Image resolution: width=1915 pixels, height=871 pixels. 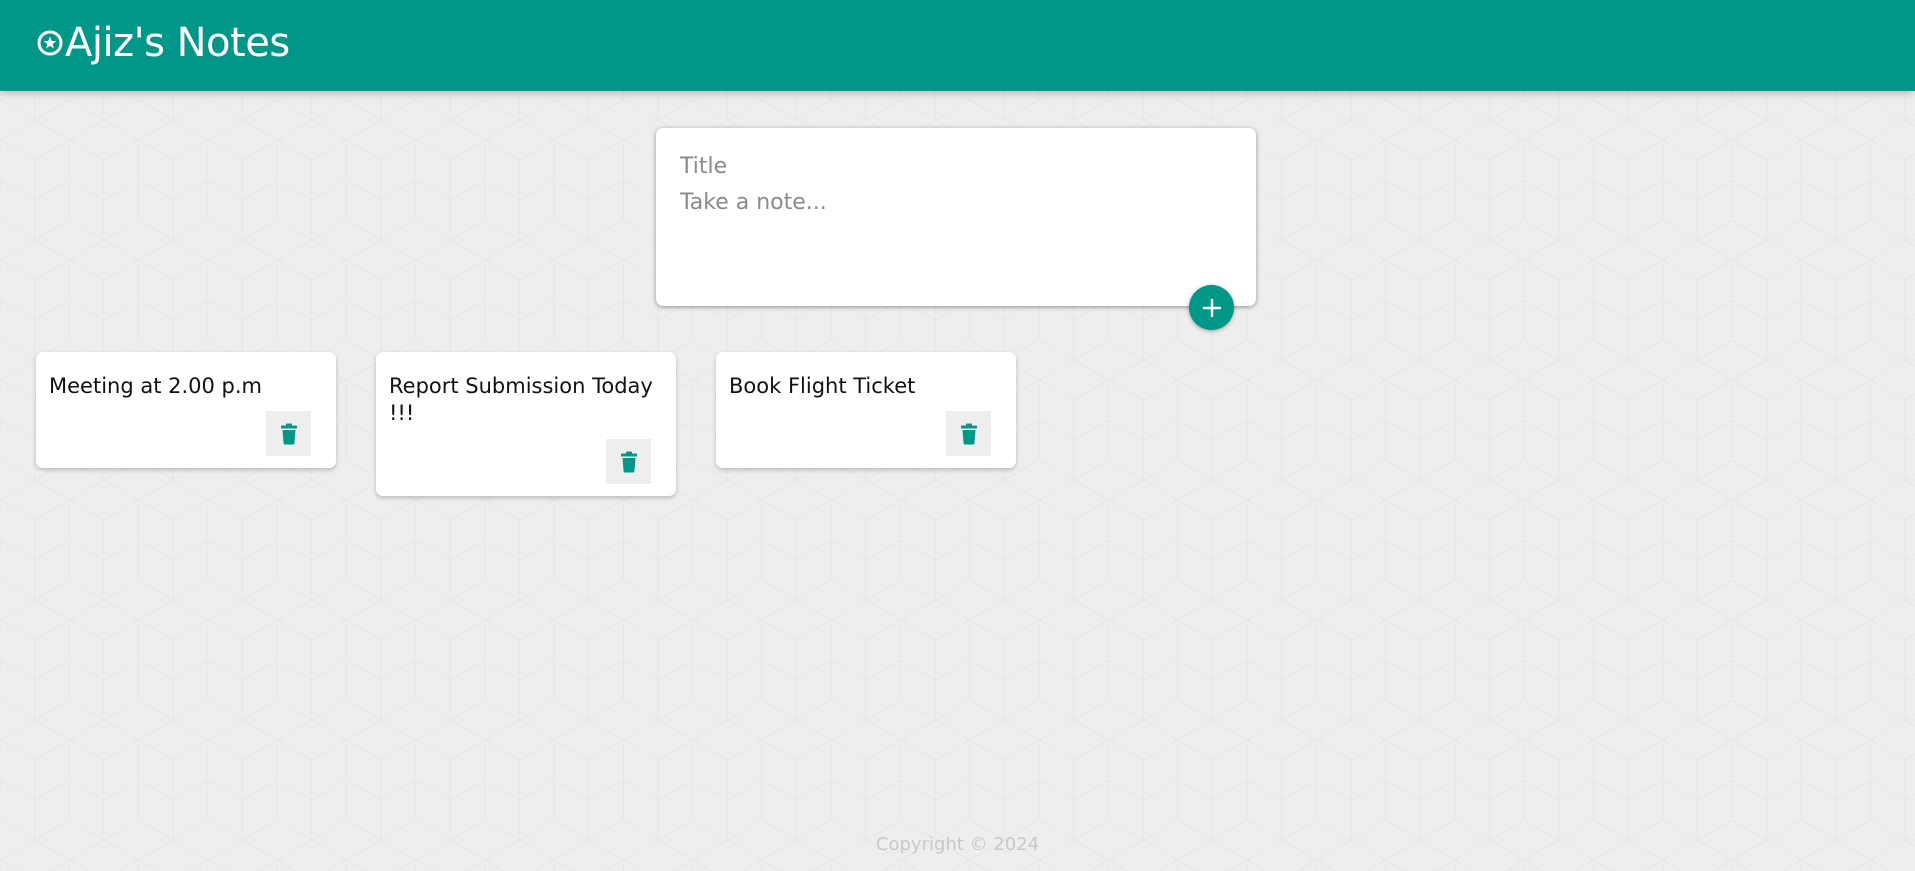 I want to click on note-text: Meeting at 2.00 p.m, so click(x=156, y=386).